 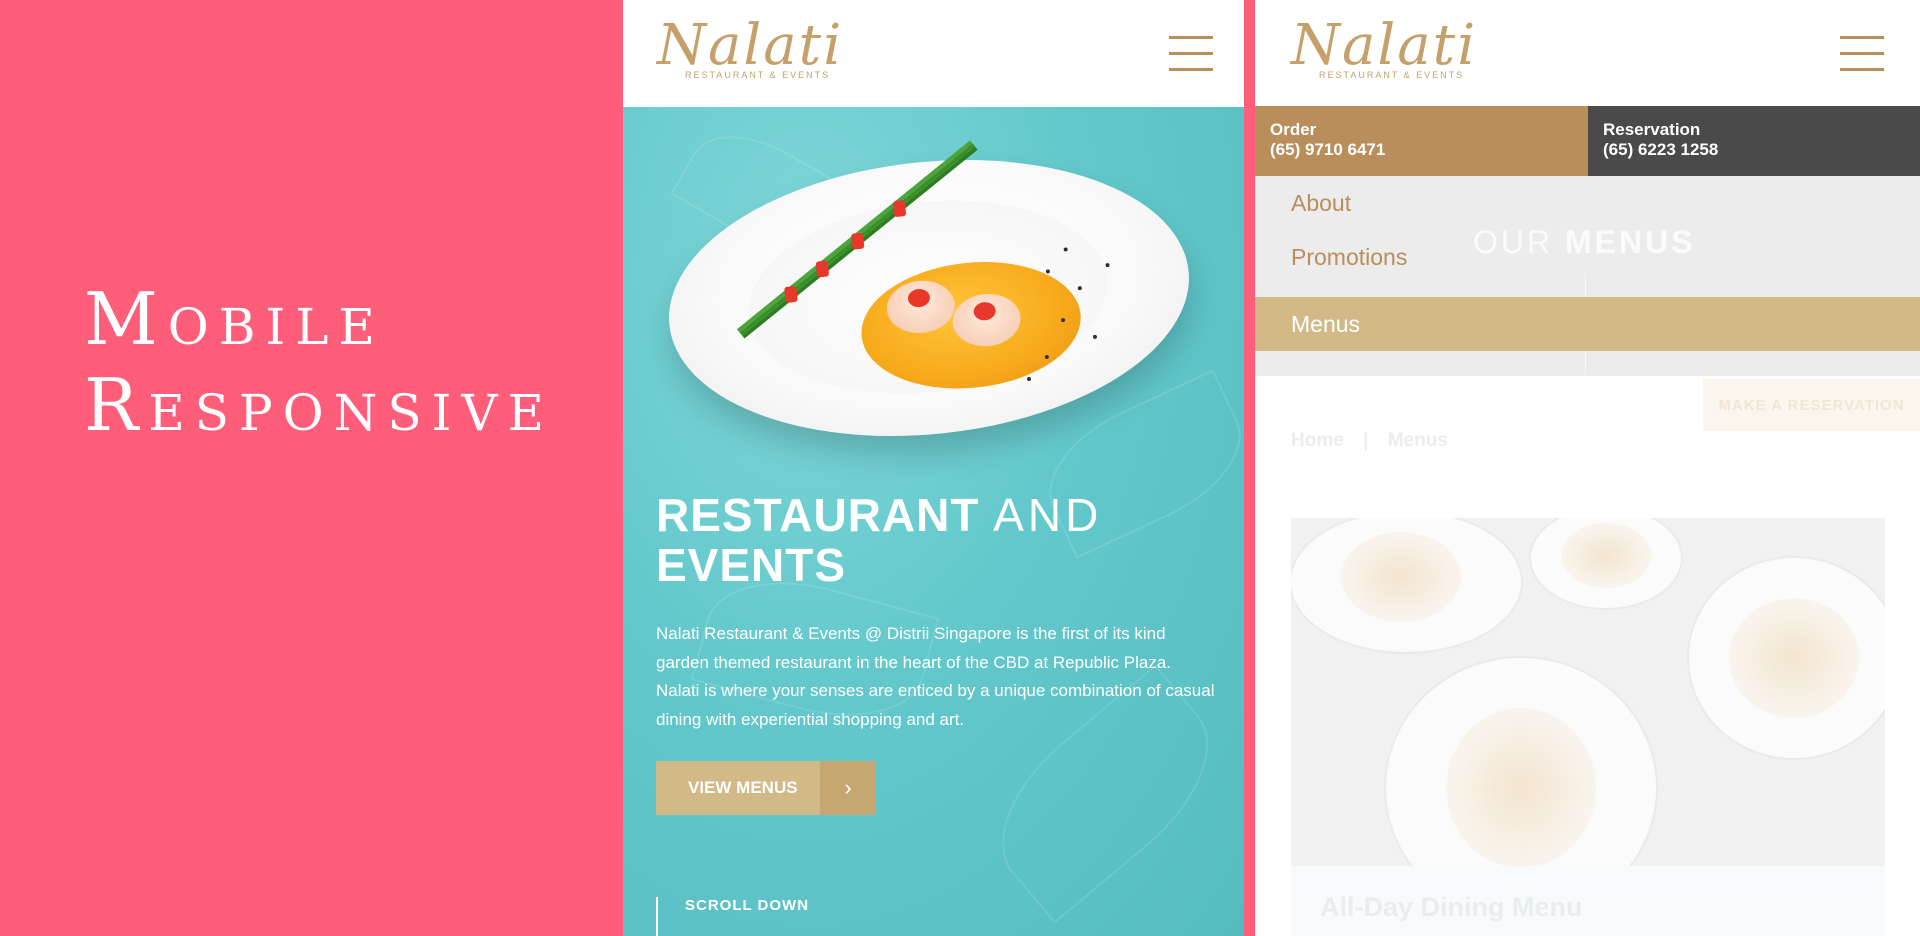 What do you see at coordinates (1249, 468) in the screenshot?
I see `panel-divider` at bounding box center [1249, 468].